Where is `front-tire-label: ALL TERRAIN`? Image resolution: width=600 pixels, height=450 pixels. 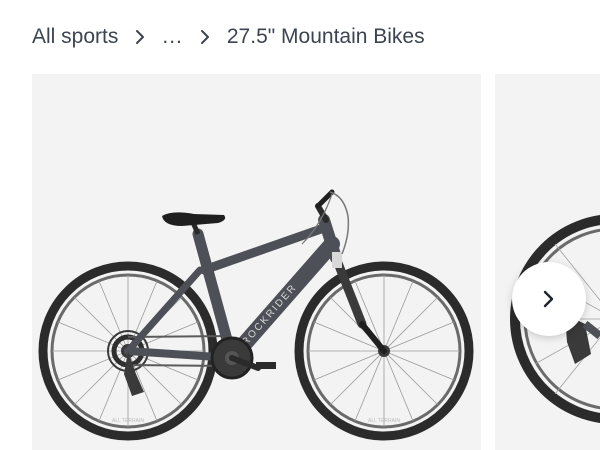
front-tire-label: ALL TERRAIN is located at coordinates (384, 421).